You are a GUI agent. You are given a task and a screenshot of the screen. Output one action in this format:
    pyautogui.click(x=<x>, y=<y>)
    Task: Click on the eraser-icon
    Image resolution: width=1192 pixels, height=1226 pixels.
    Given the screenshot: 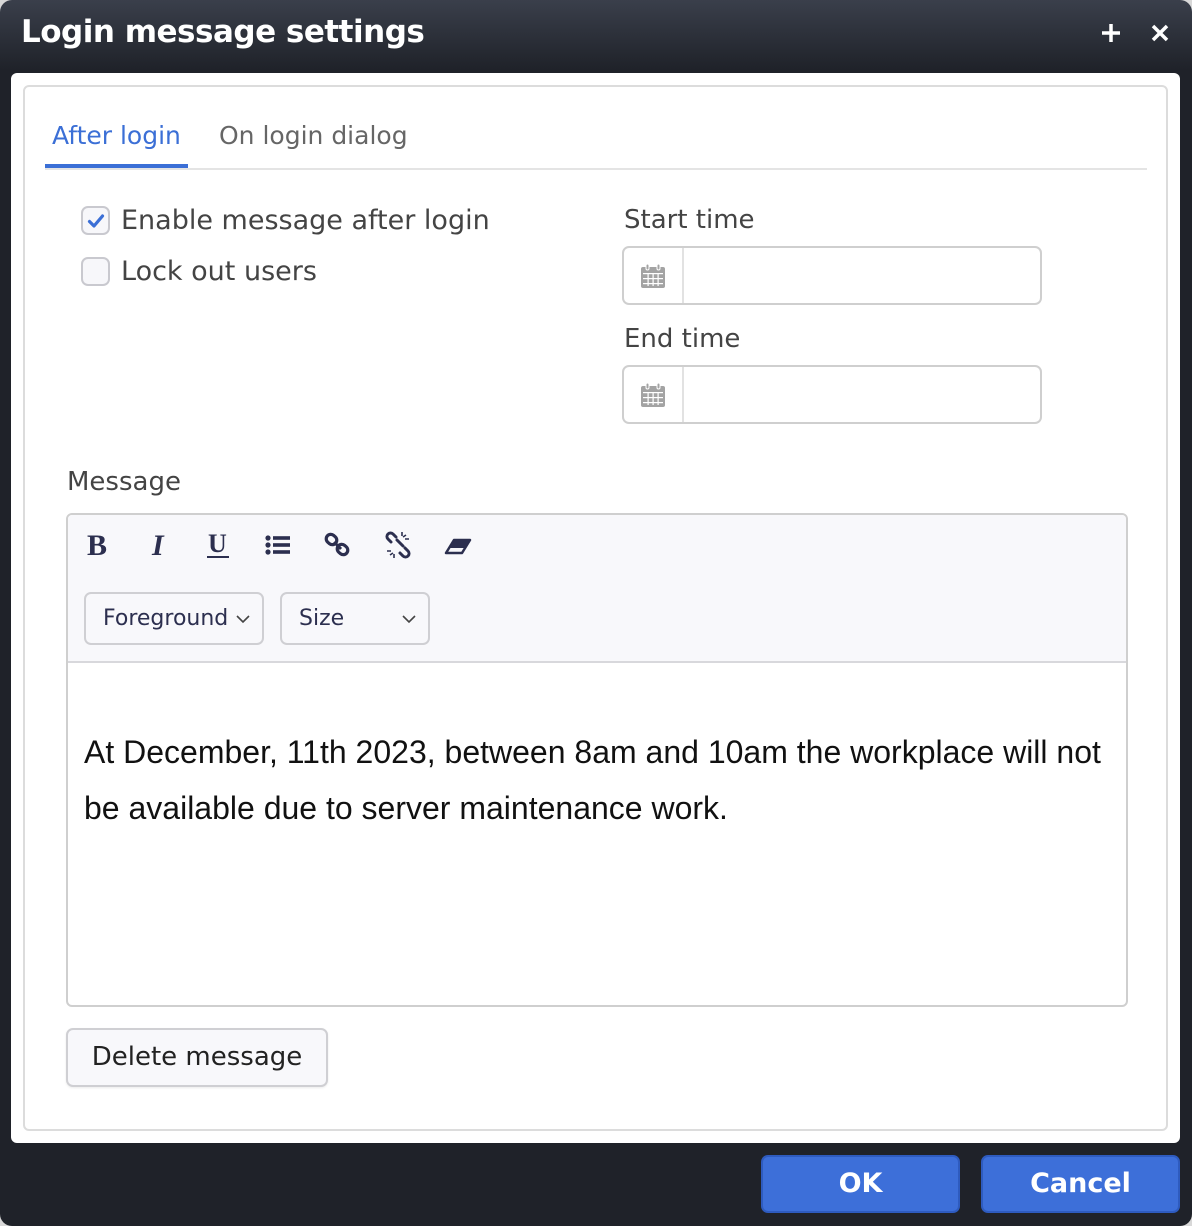 What is the action you would take?
    pyautogui.click(x=458, y=546)
    